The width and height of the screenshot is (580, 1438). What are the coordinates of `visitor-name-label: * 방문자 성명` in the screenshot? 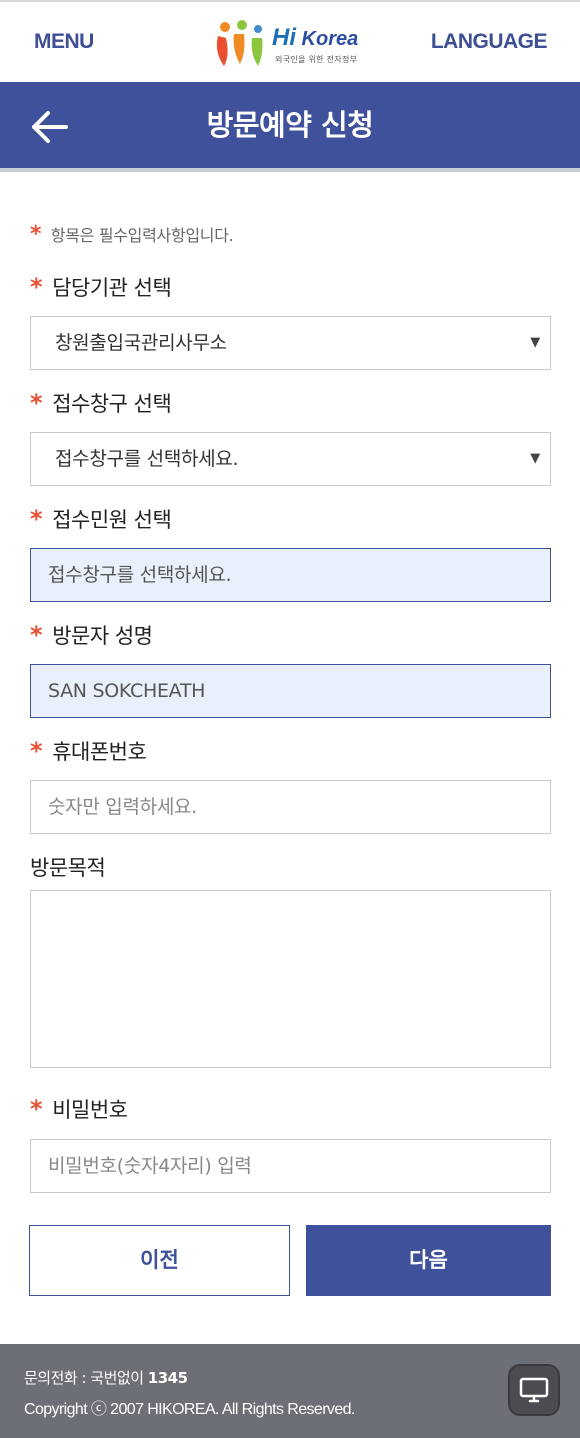 It's located at (91, 635).